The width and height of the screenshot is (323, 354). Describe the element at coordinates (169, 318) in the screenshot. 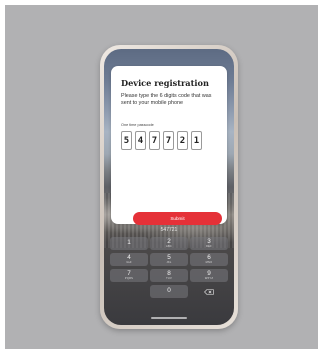

I see `home-indicator` at that location.